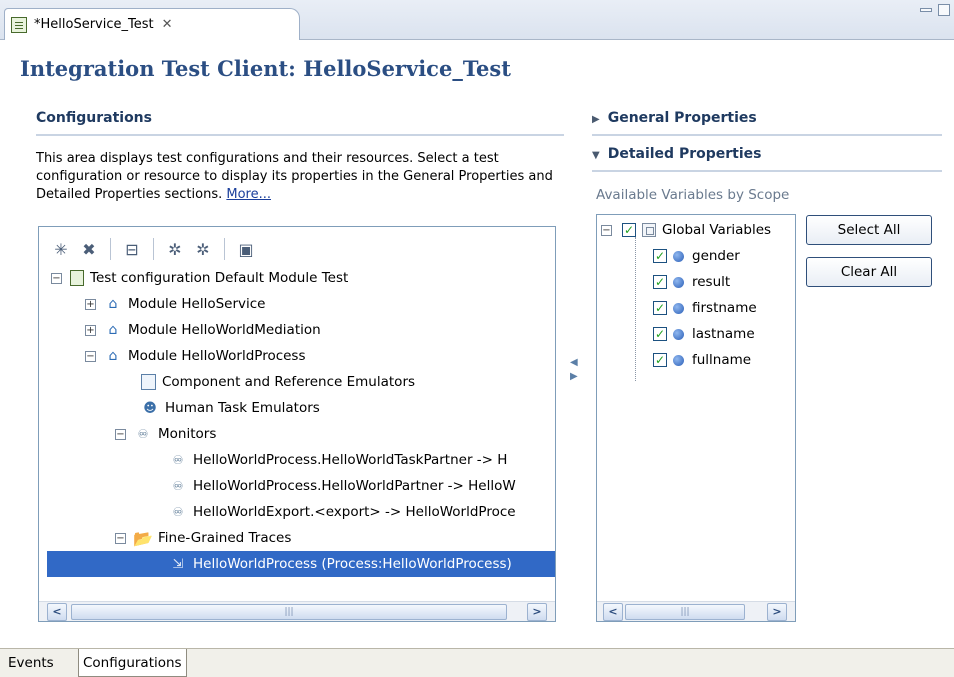  What do you see at coordinates (674, 118) in the screenshot?
I see `general-properties-heading: ▶ General Properties` at bounding box center [674, 118].